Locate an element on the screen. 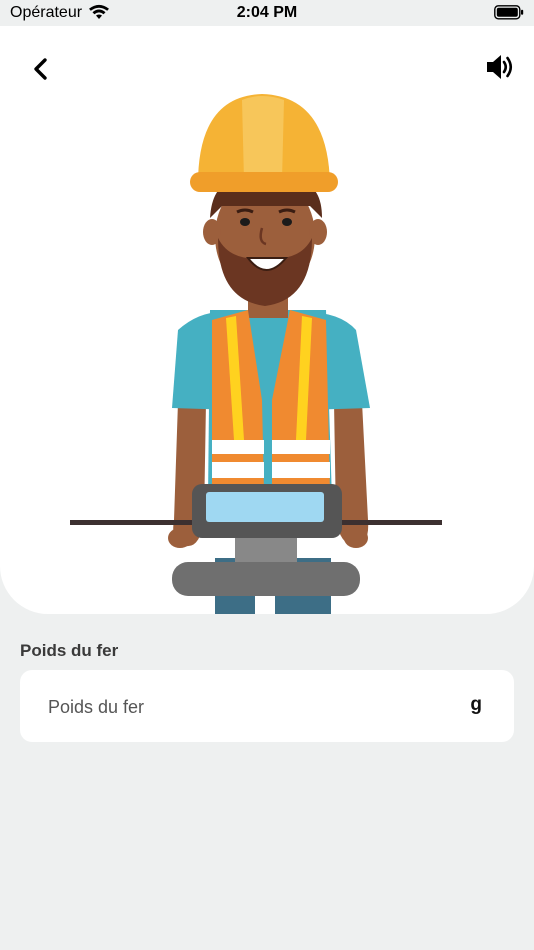  weight-input is located at coordinates (248, 707).